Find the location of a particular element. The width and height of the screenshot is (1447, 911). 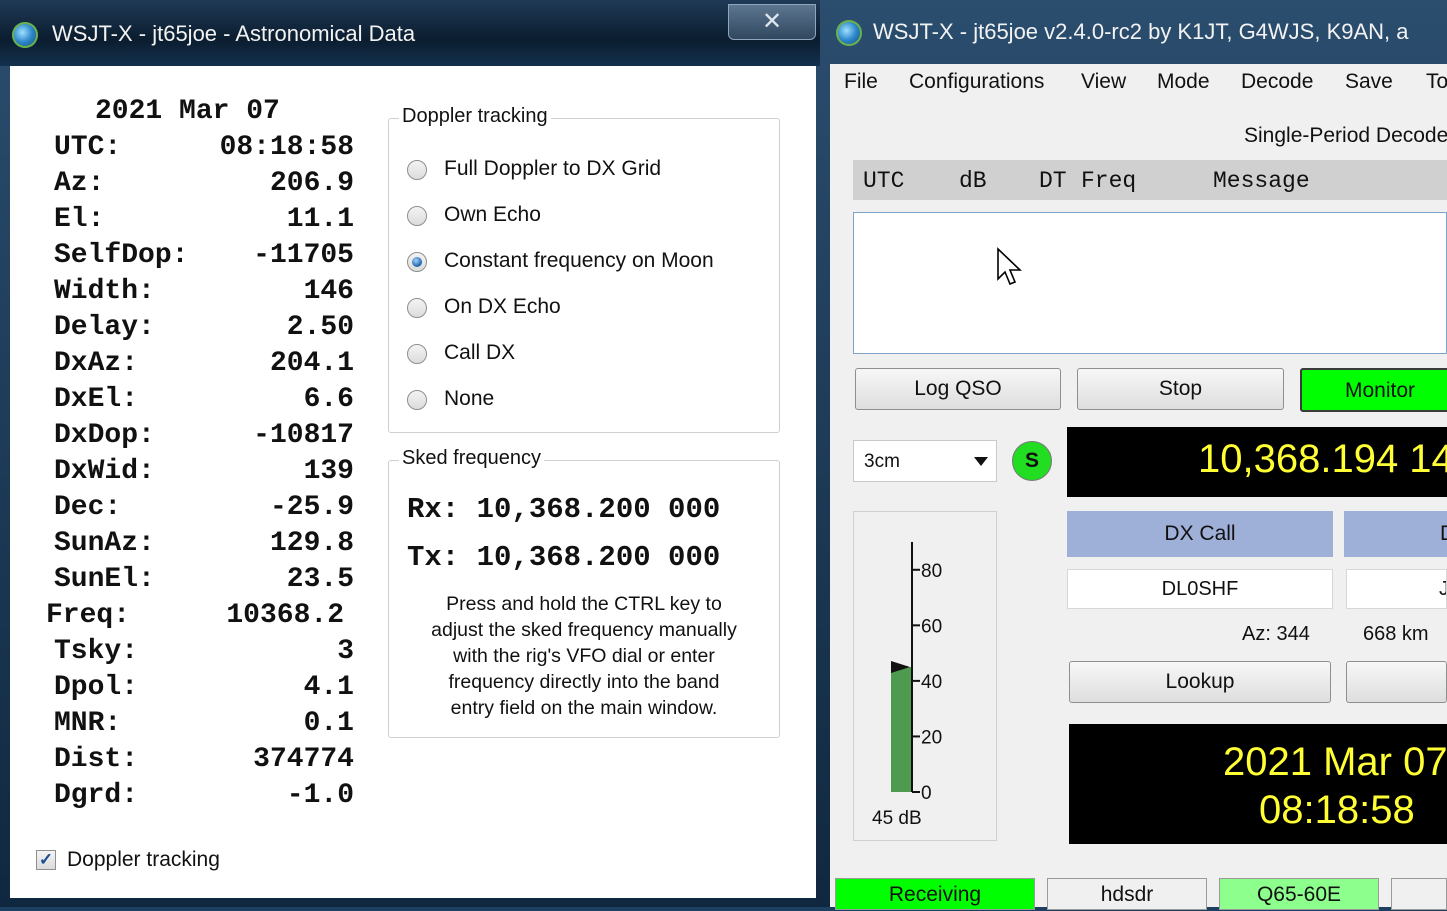

header-message: Message is located at coordinates (1261, 181).